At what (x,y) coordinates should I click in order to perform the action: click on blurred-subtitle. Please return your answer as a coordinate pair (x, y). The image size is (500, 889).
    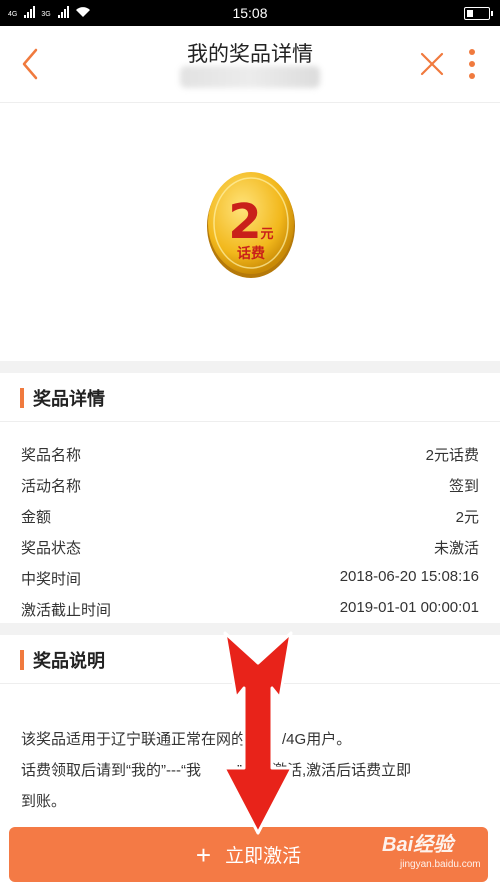
    Looking at the image, I should click on (250, 77).